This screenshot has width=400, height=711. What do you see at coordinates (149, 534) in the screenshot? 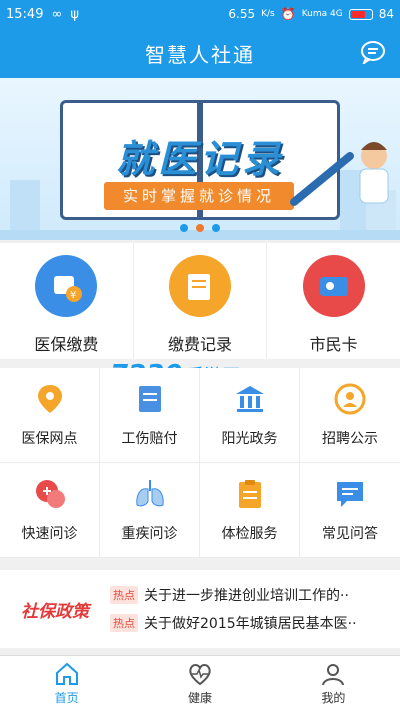
I see `grid-label: 重疾问诊` at bounding box center [149, 534].